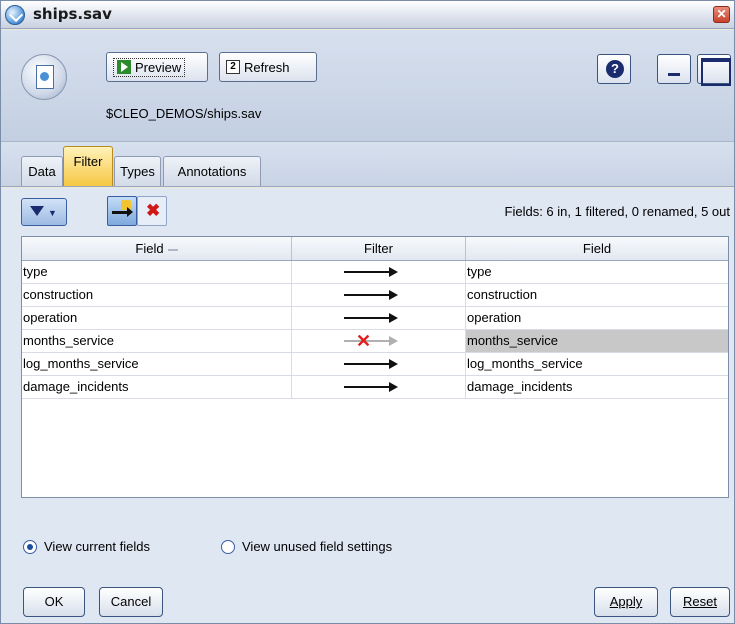 Image resolution: width=735 pixels, height=624 pixels. I want to click on table-row: log_months_service log_months_service, so click(375, 364).